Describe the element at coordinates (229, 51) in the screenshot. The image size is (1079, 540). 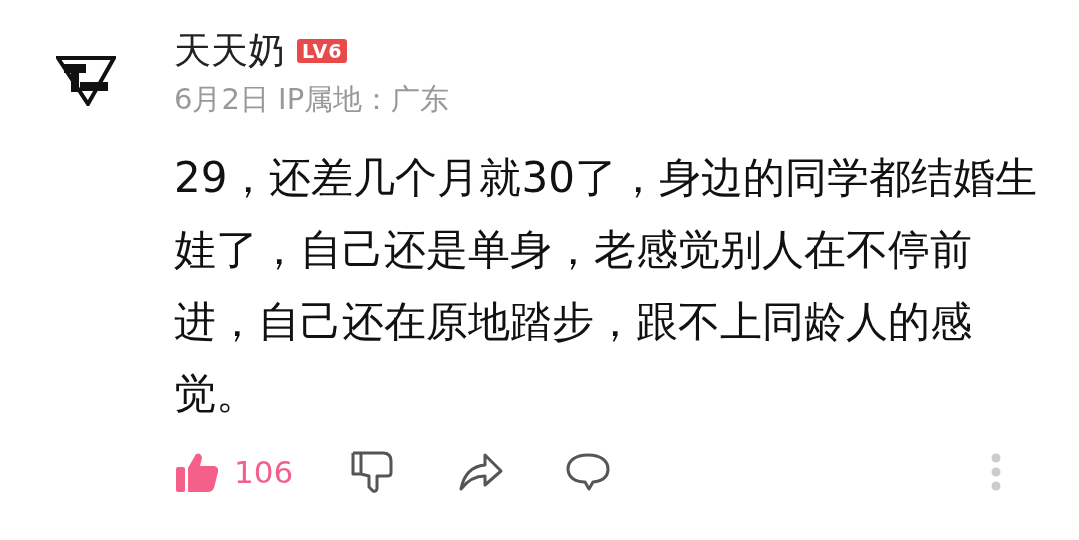
I see `username: 天天奶` at that location.